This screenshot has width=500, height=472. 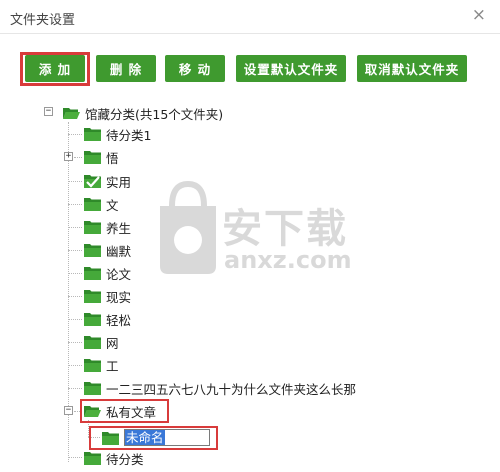 I want to click on tree-item: 文, so click(x=101, y=204).